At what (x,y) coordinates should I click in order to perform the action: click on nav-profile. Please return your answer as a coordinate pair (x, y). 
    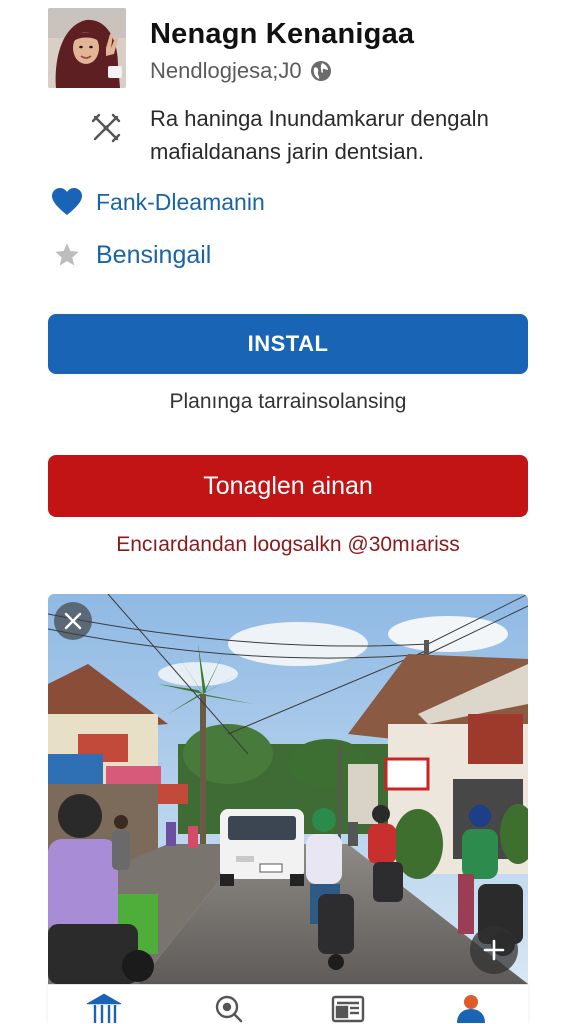
    Looking at the image, I should click on (471, 1008).